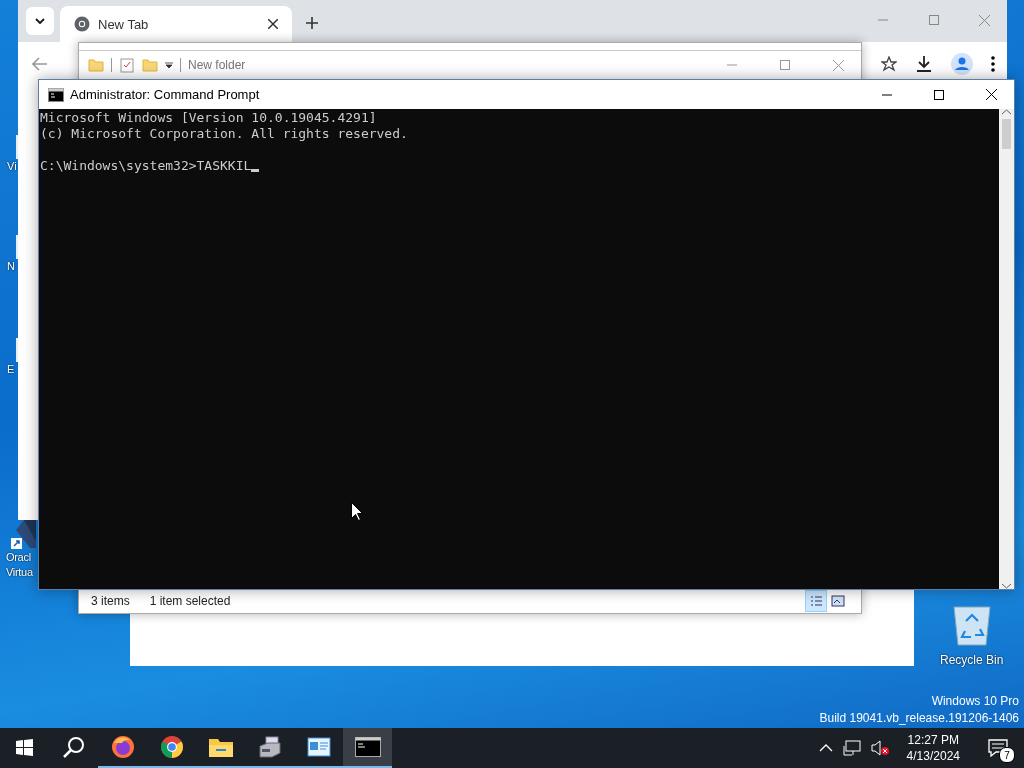  What do you see at coordinates (11, 369) in the screenshot?
I see `icon-label: E` at bounding box center [11, 369].